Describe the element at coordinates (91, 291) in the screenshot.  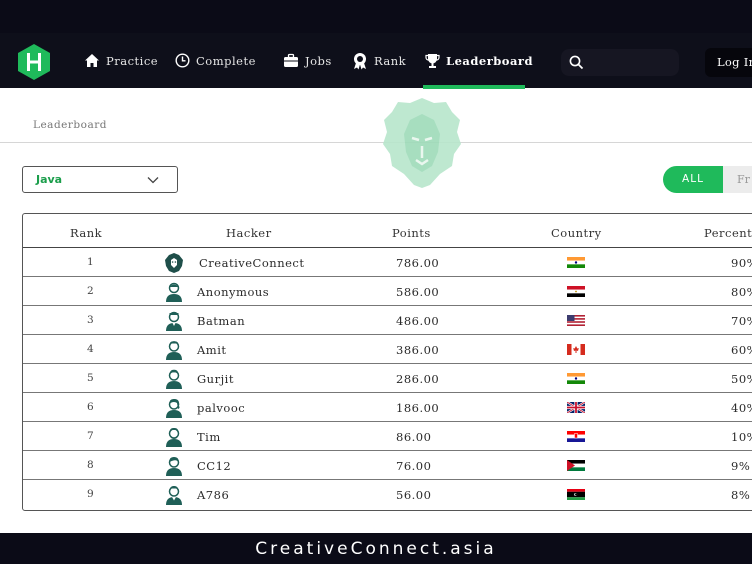
I see `rank-cell: 2` at that location.